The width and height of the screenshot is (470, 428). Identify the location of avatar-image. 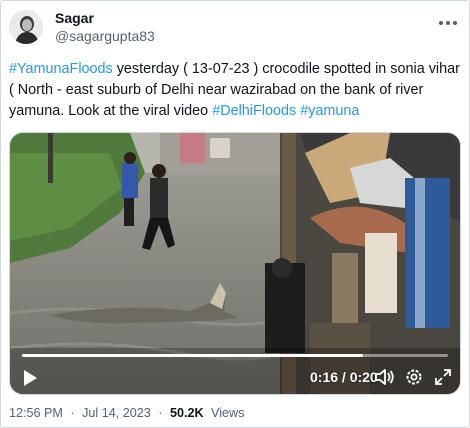
(26, 27).